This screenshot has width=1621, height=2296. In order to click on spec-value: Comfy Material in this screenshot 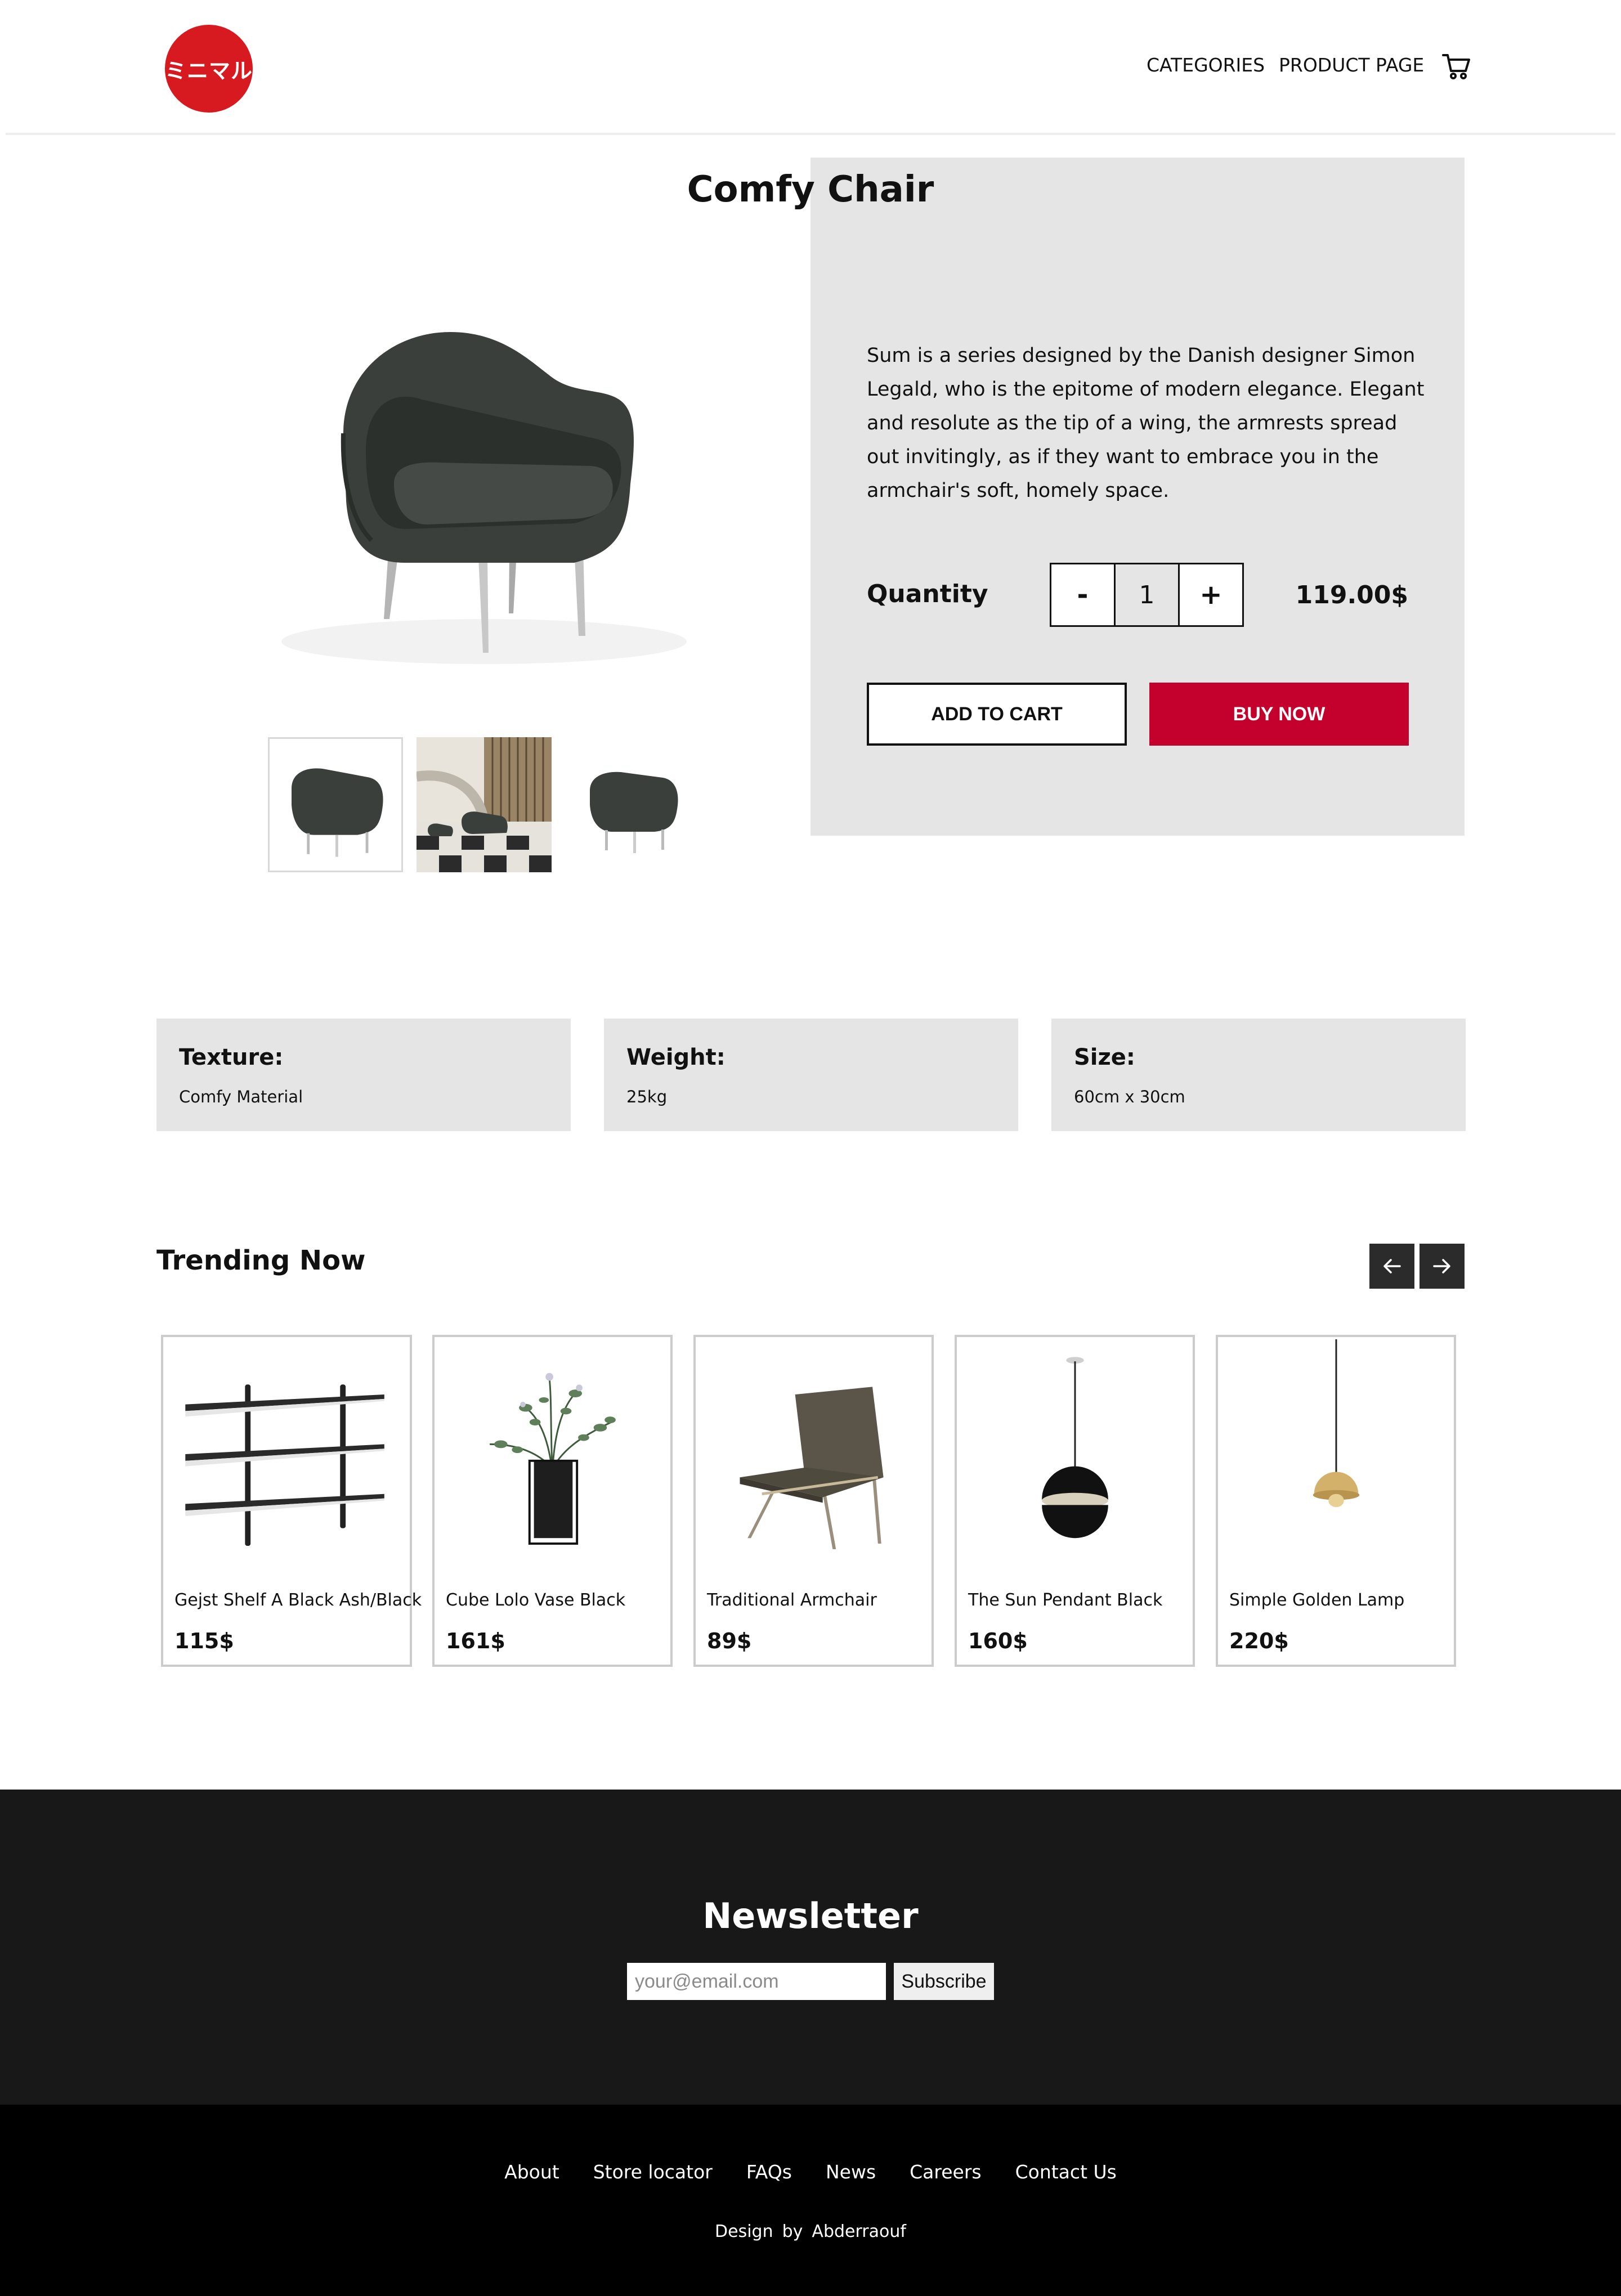, I will do `click(241, 1096)`.